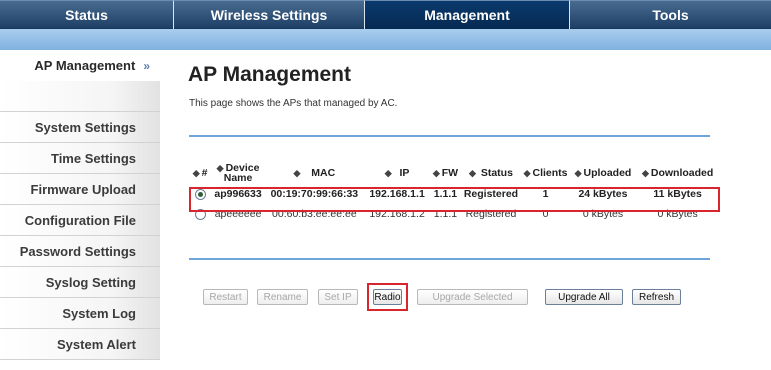 Image resolution: width=771 pixels, height=370 pixels. I want to click on sidebar-item-password-settings: Password Settings, so click(80, 251).